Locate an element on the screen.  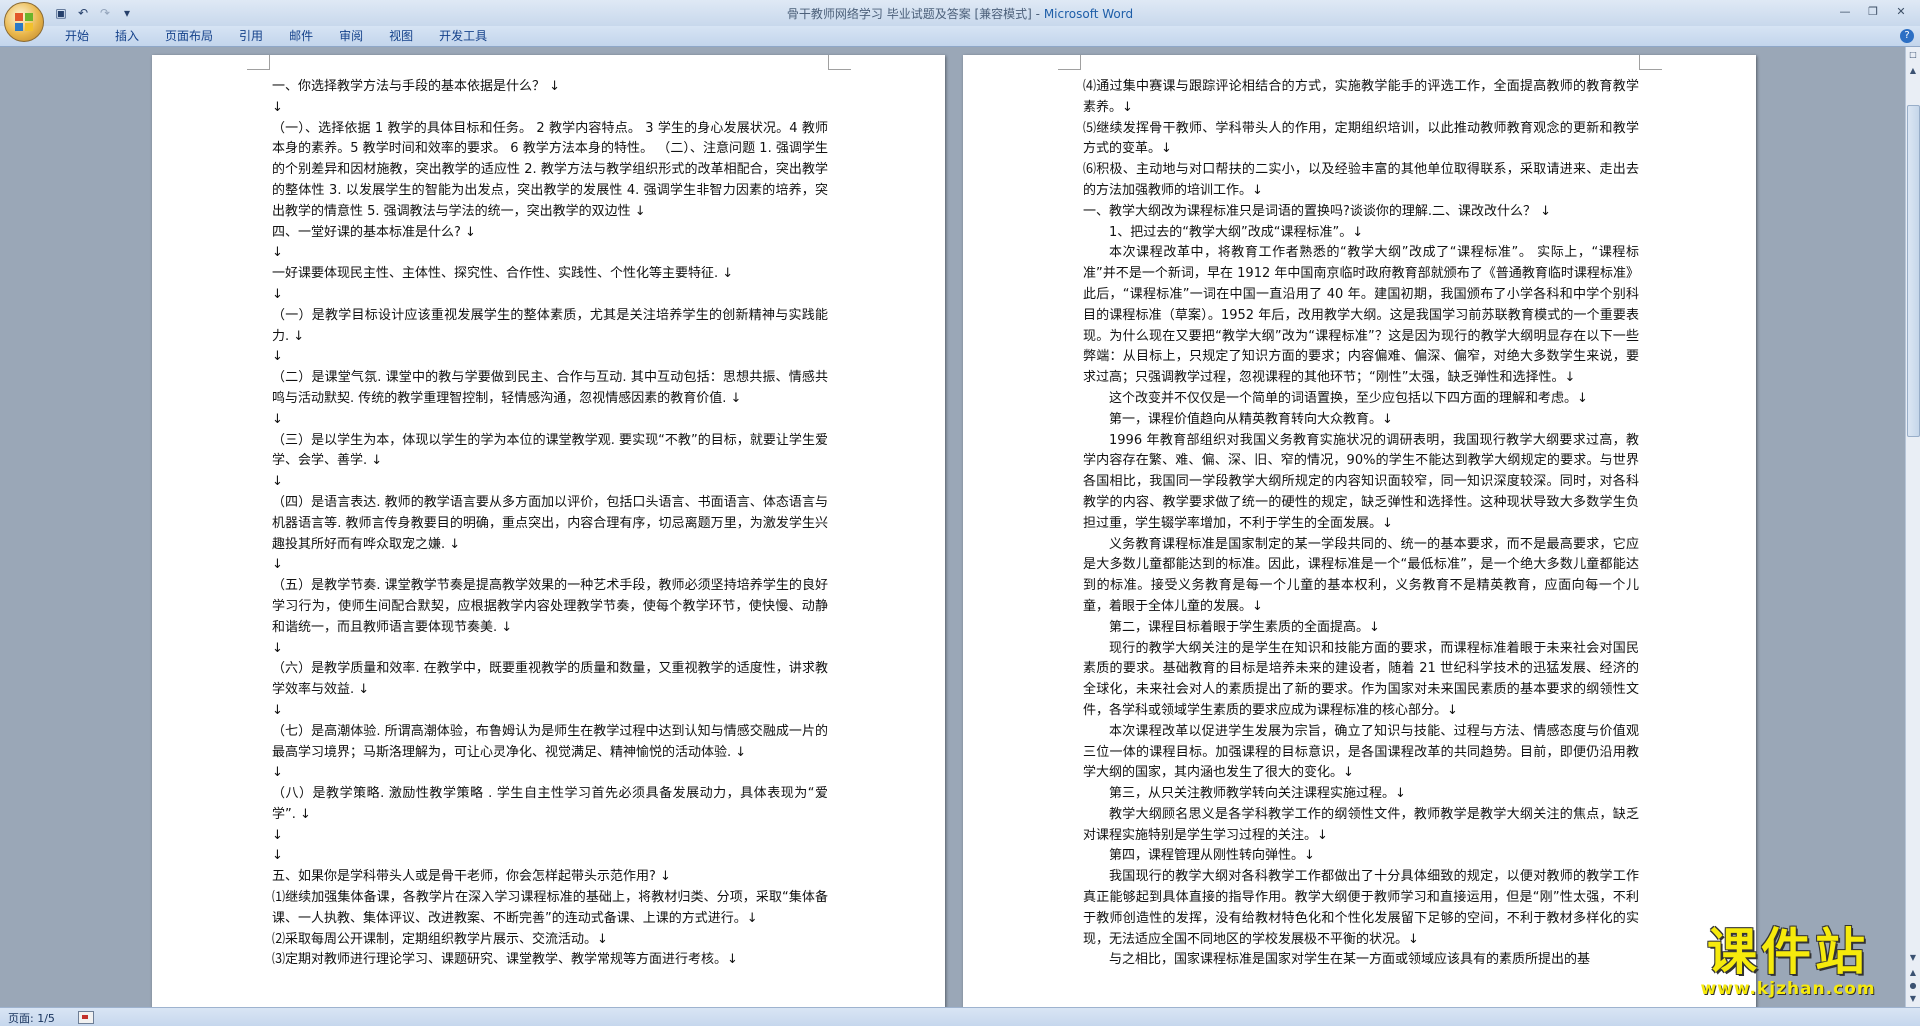
minimize-icon: — is located at coordinates (1845, 11).